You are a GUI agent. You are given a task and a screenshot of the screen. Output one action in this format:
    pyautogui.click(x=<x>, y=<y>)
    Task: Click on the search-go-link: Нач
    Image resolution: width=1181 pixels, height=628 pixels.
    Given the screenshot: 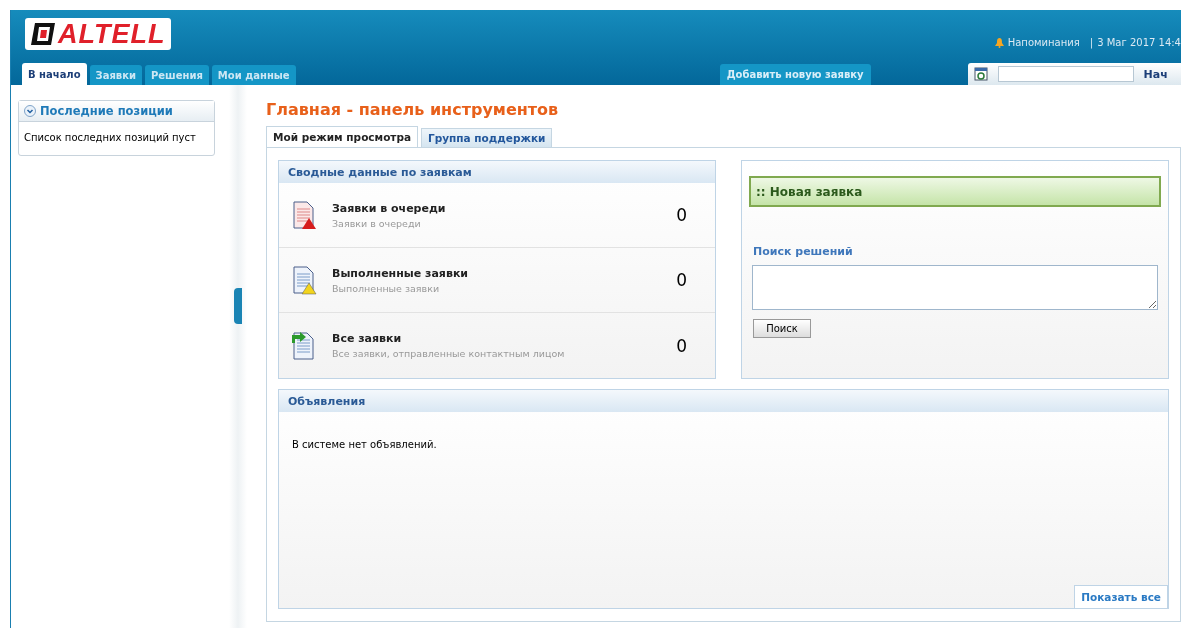 What is the action you would take?
    pyautogui.click(x=1155, y=74)
    